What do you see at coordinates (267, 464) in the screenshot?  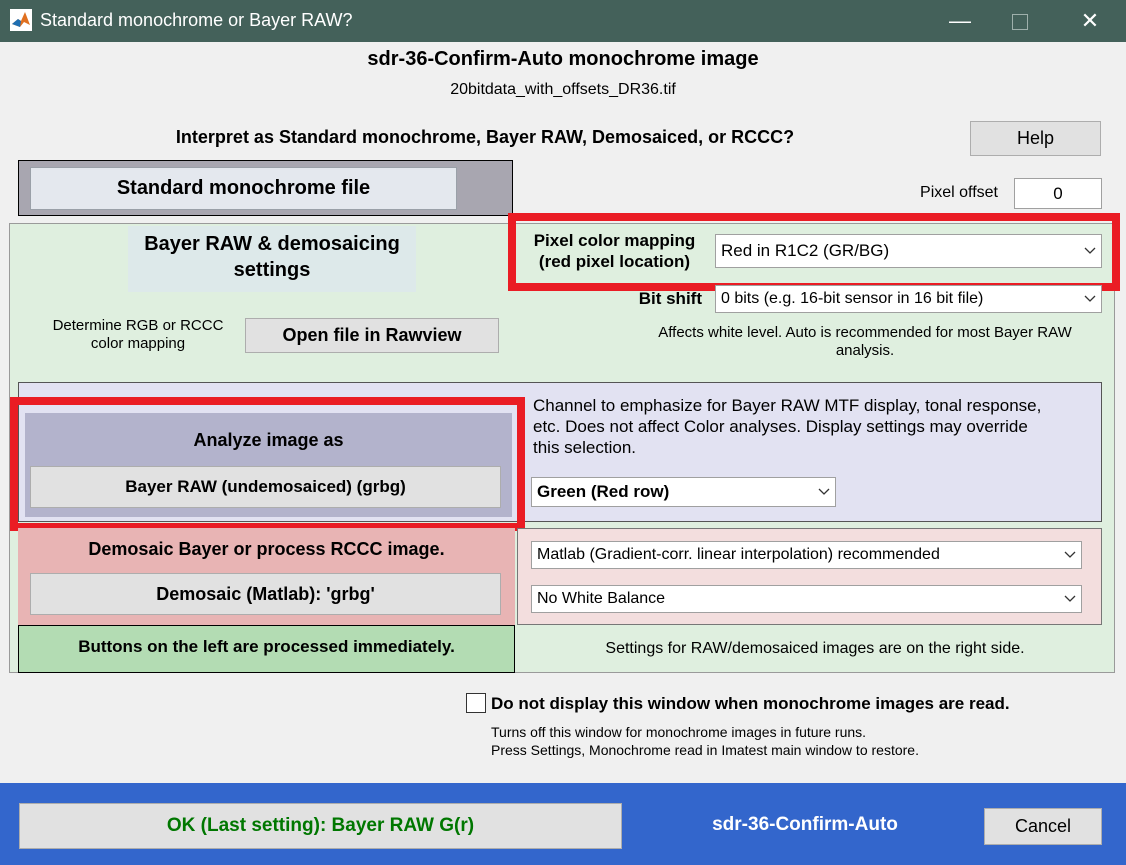 I see `analyze-highlight-box` at bounding box center [267, 464].